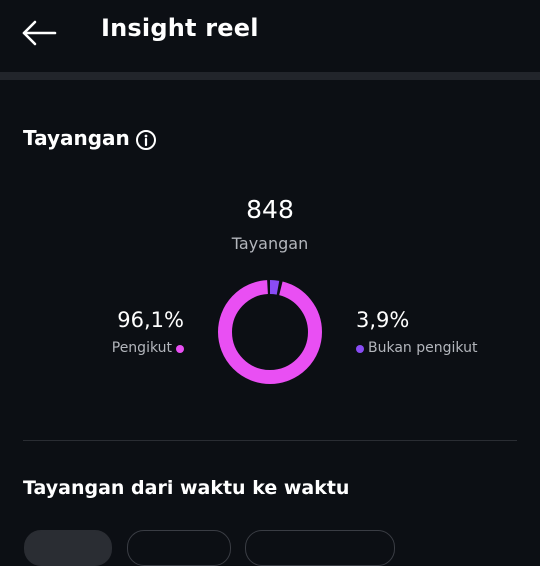  I want to click on views-section-title: Tayangan, so click(76, 138).